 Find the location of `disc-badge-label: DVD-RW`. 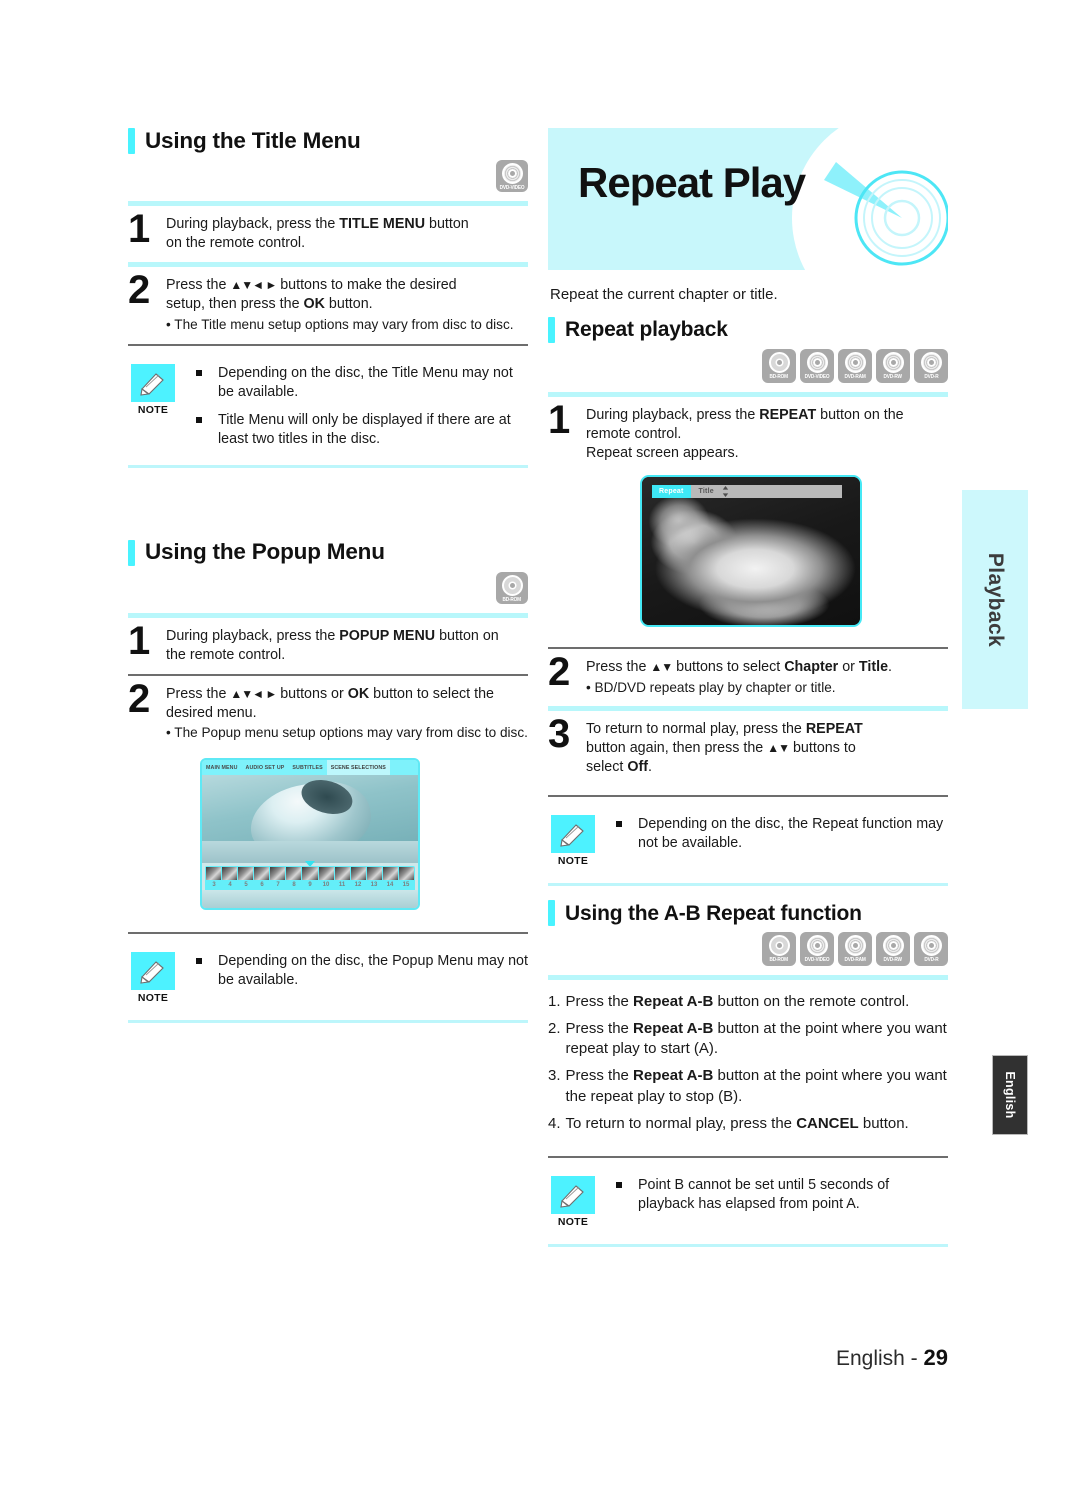

disc-badge-label: DVD-RW is located at coordinates (893, 960).